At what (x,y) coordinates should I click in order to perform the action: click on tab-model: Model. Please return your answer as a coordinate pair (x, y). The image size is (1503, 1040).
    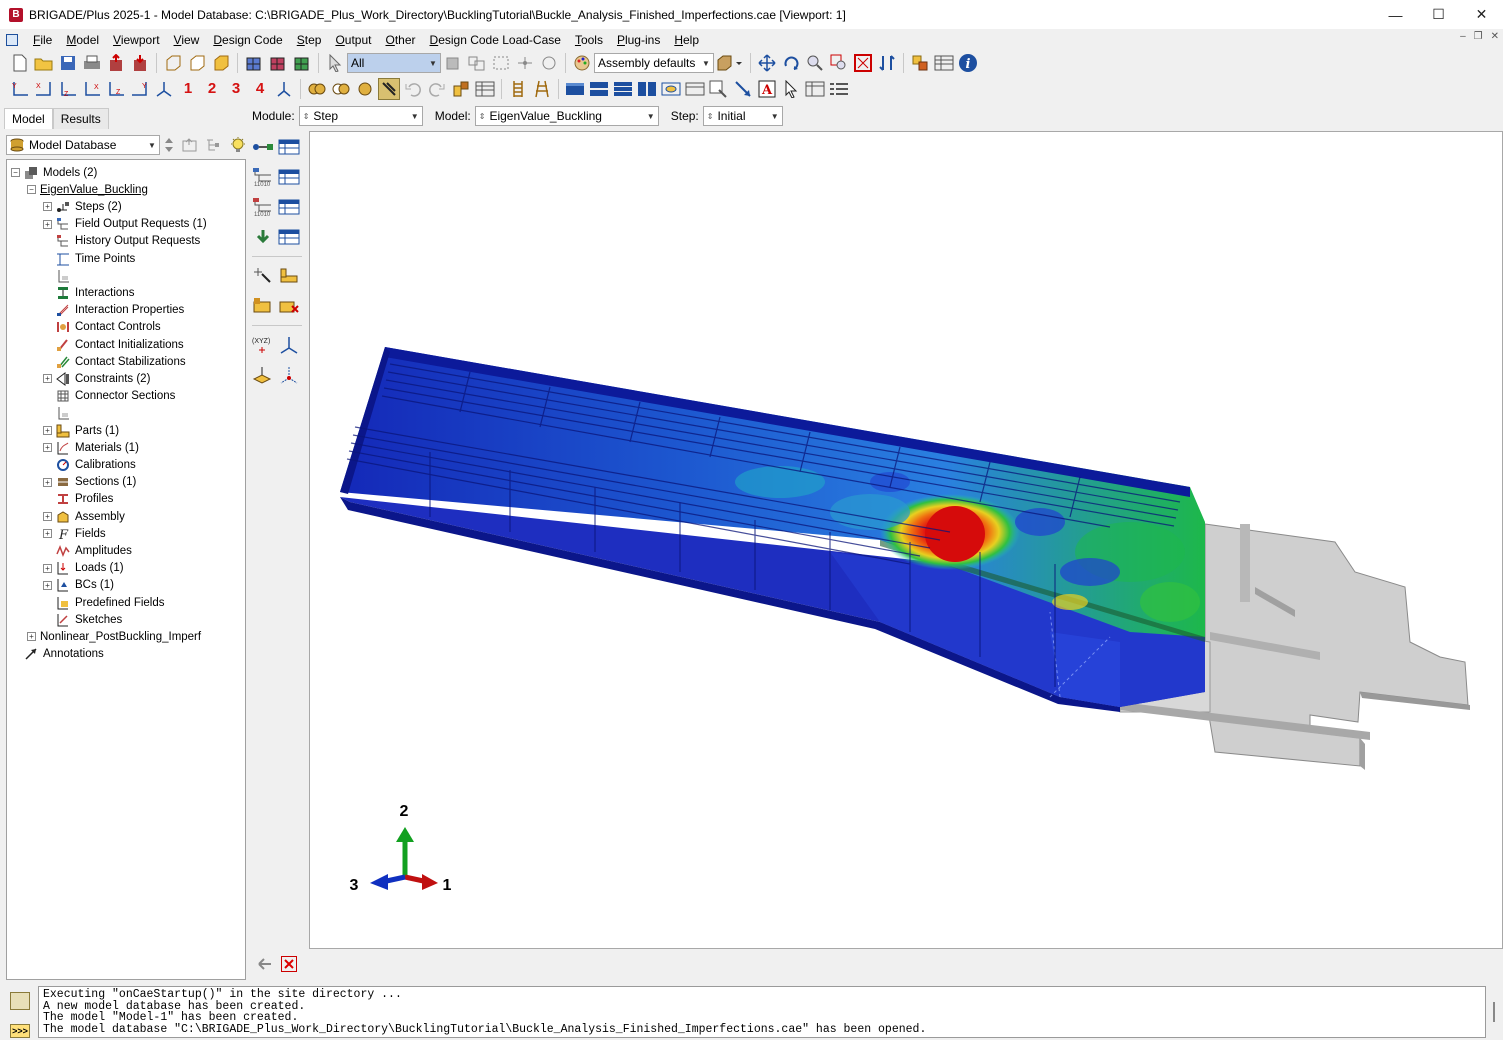
    Looking at the image, I should click on (28, 118).